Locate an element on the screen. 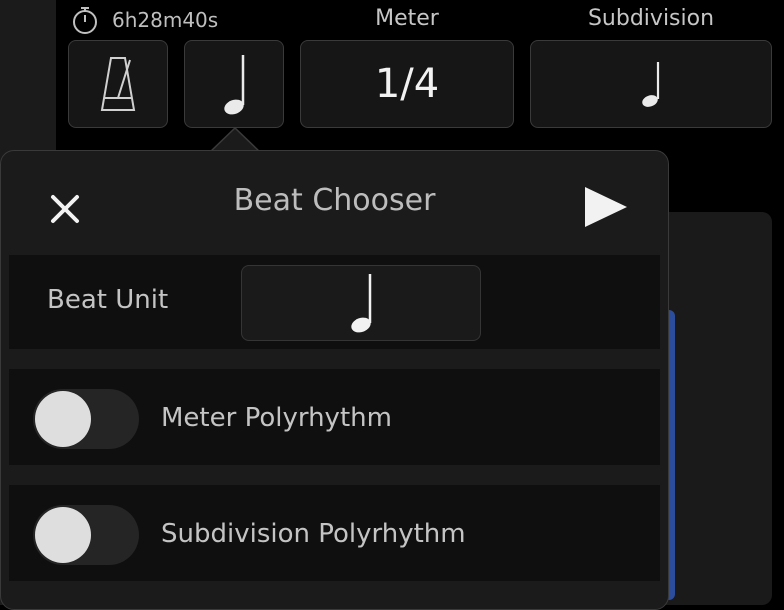 Image resolution: width=784 pixels, height=610 pixels. meter-polyrhythm-toggle is located at coordinates (86, 419).